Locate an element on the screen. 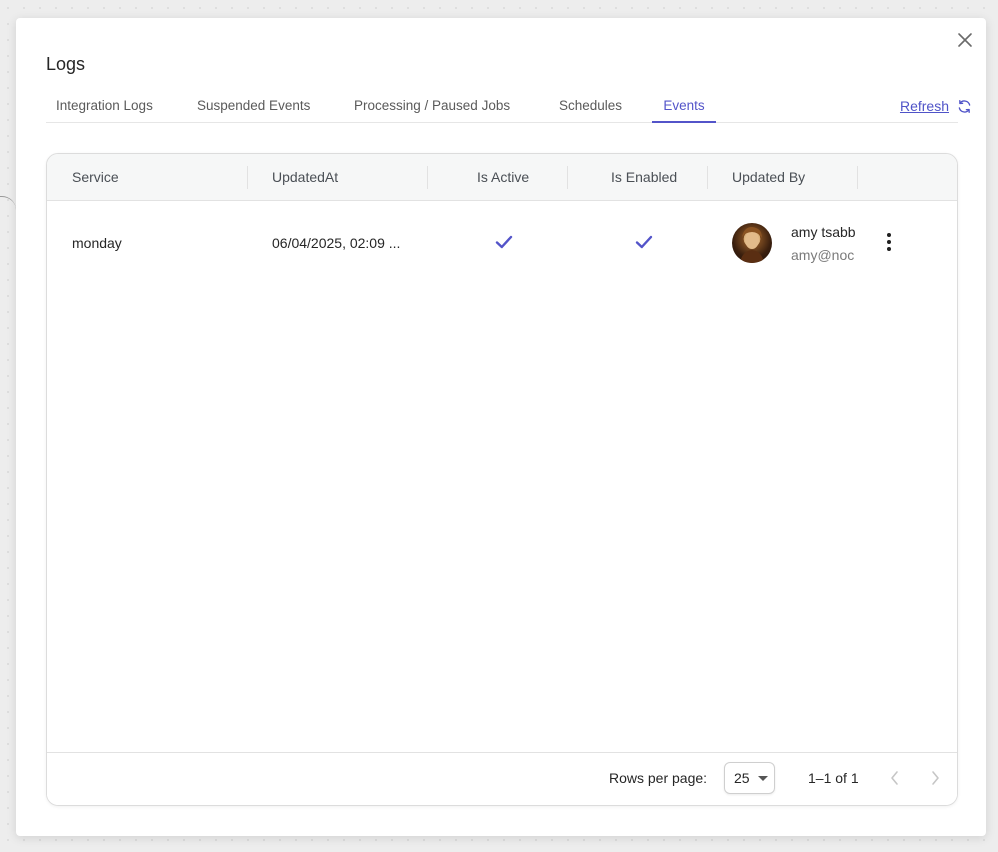  background-connector-line is located at coordinates (8, 203).